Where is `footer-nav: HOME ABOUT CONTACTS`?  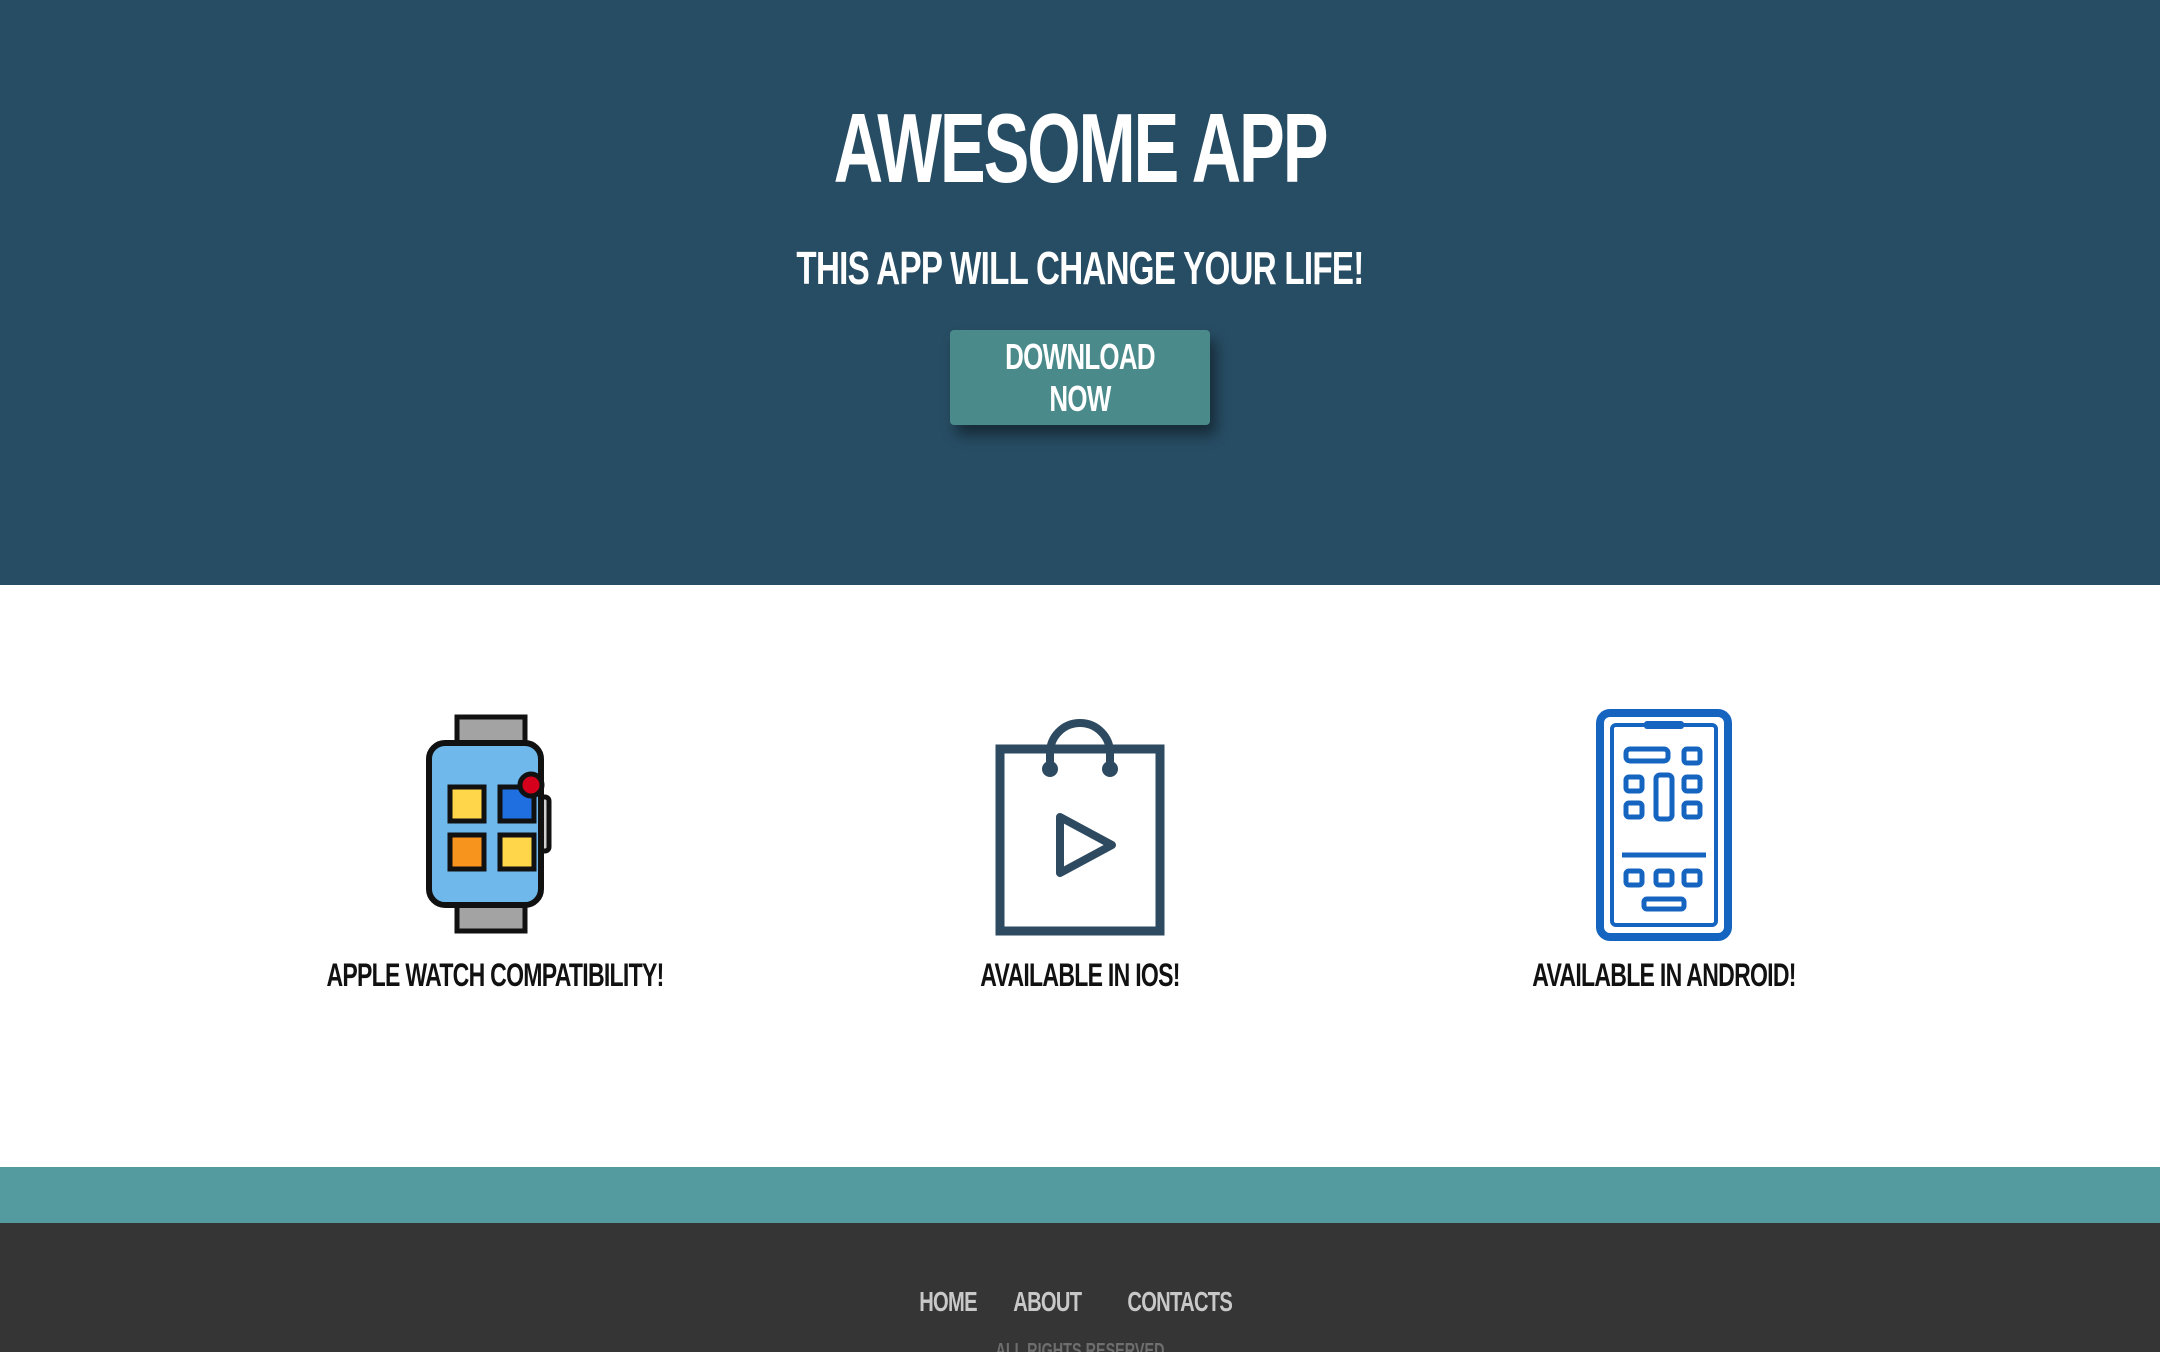 footer-nav: HOME ABOUT CONTACTS is located at coordinates (1080, 1302).